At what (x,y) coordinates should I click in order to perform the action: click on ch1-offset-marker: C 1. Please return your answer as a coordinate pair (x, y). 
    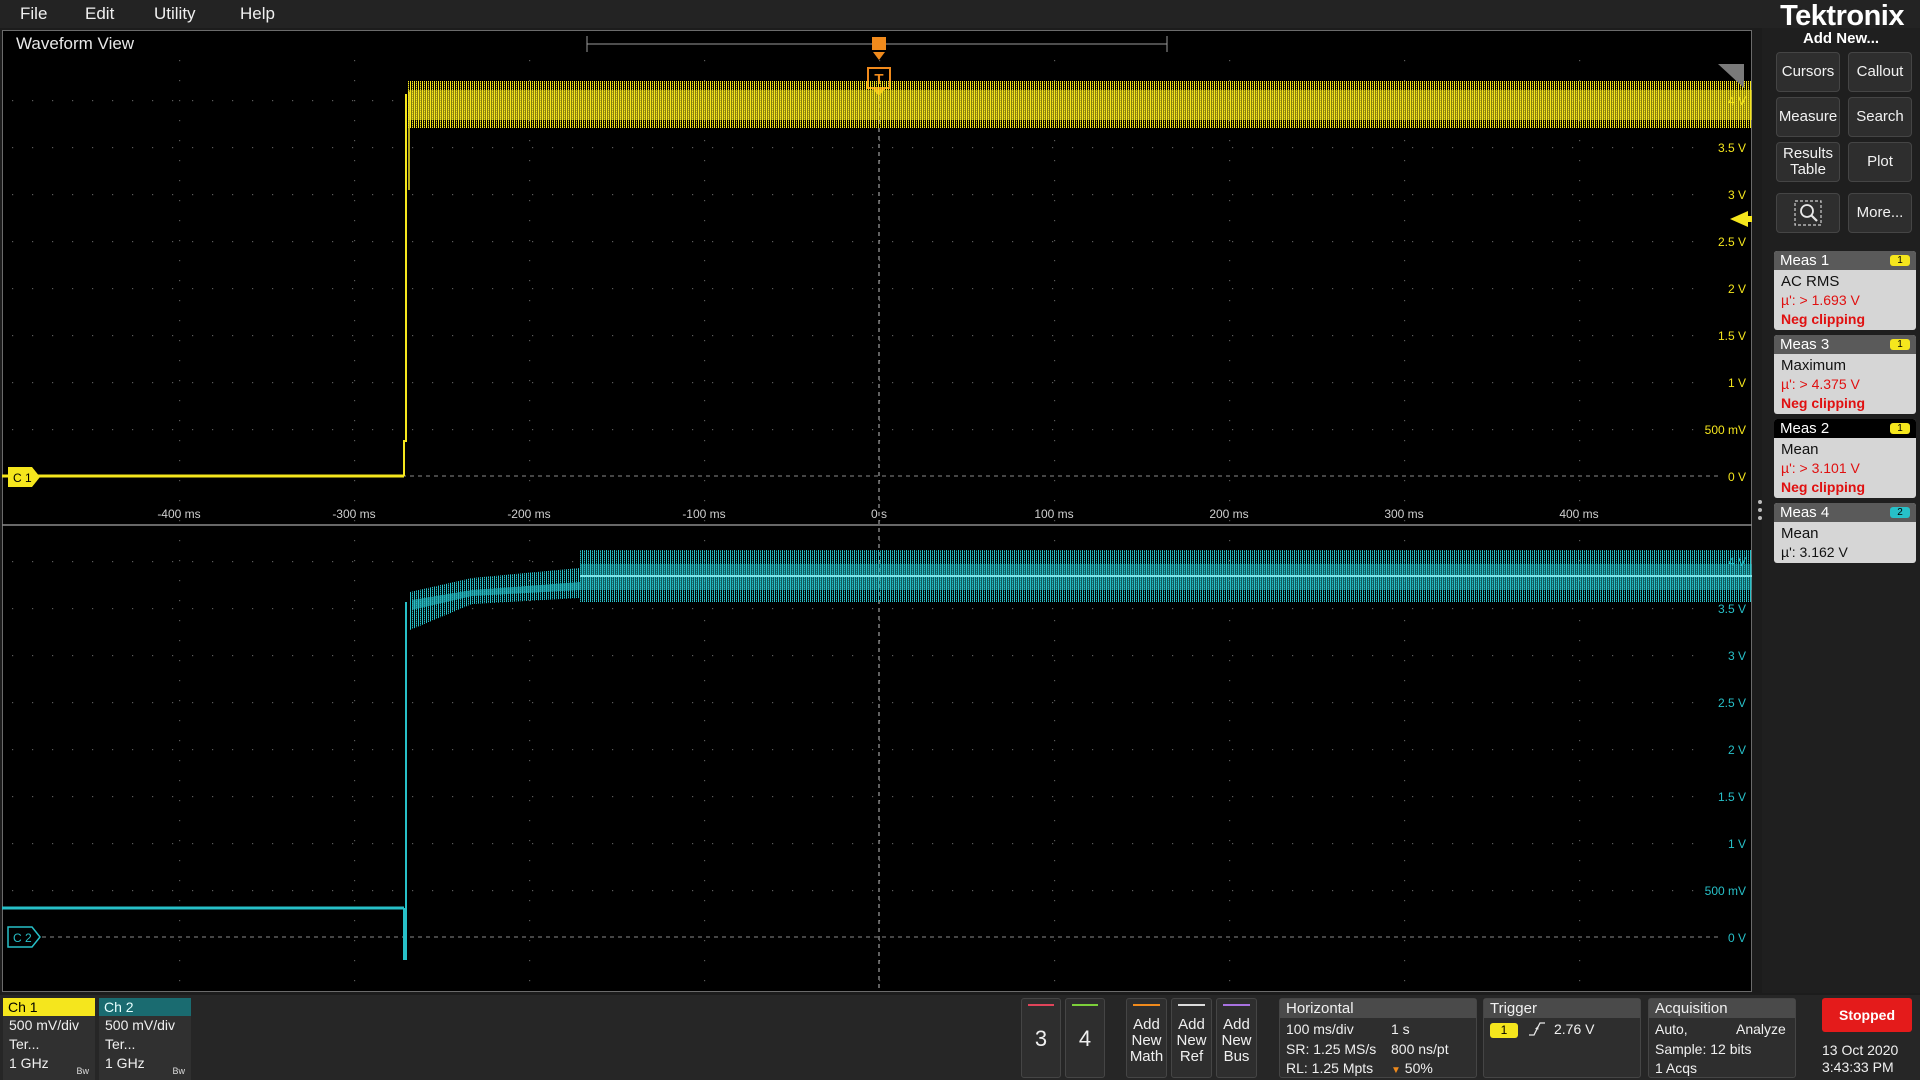
    Looking at the image, I should click on (24, 477).